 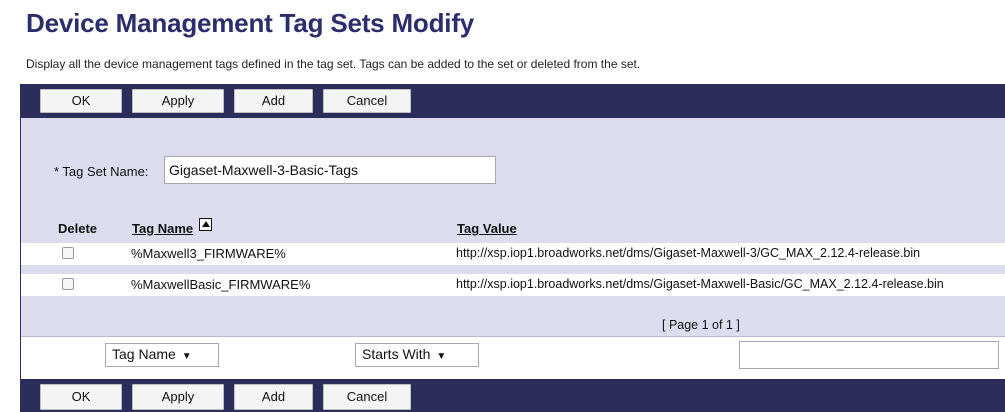 What do you see at coordinates (250, 23) in the screenshot?
I see `page-title: Device Management Tag Sets Modify` at bounding box center [250, 23].